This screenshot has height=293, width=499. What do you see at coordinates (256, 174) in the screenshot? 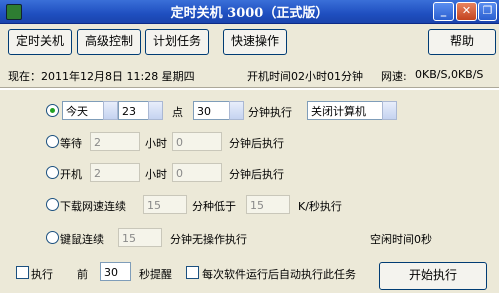
I see `boot-minutes-unit: 分钟后执行` at bounding box center [256, 174].